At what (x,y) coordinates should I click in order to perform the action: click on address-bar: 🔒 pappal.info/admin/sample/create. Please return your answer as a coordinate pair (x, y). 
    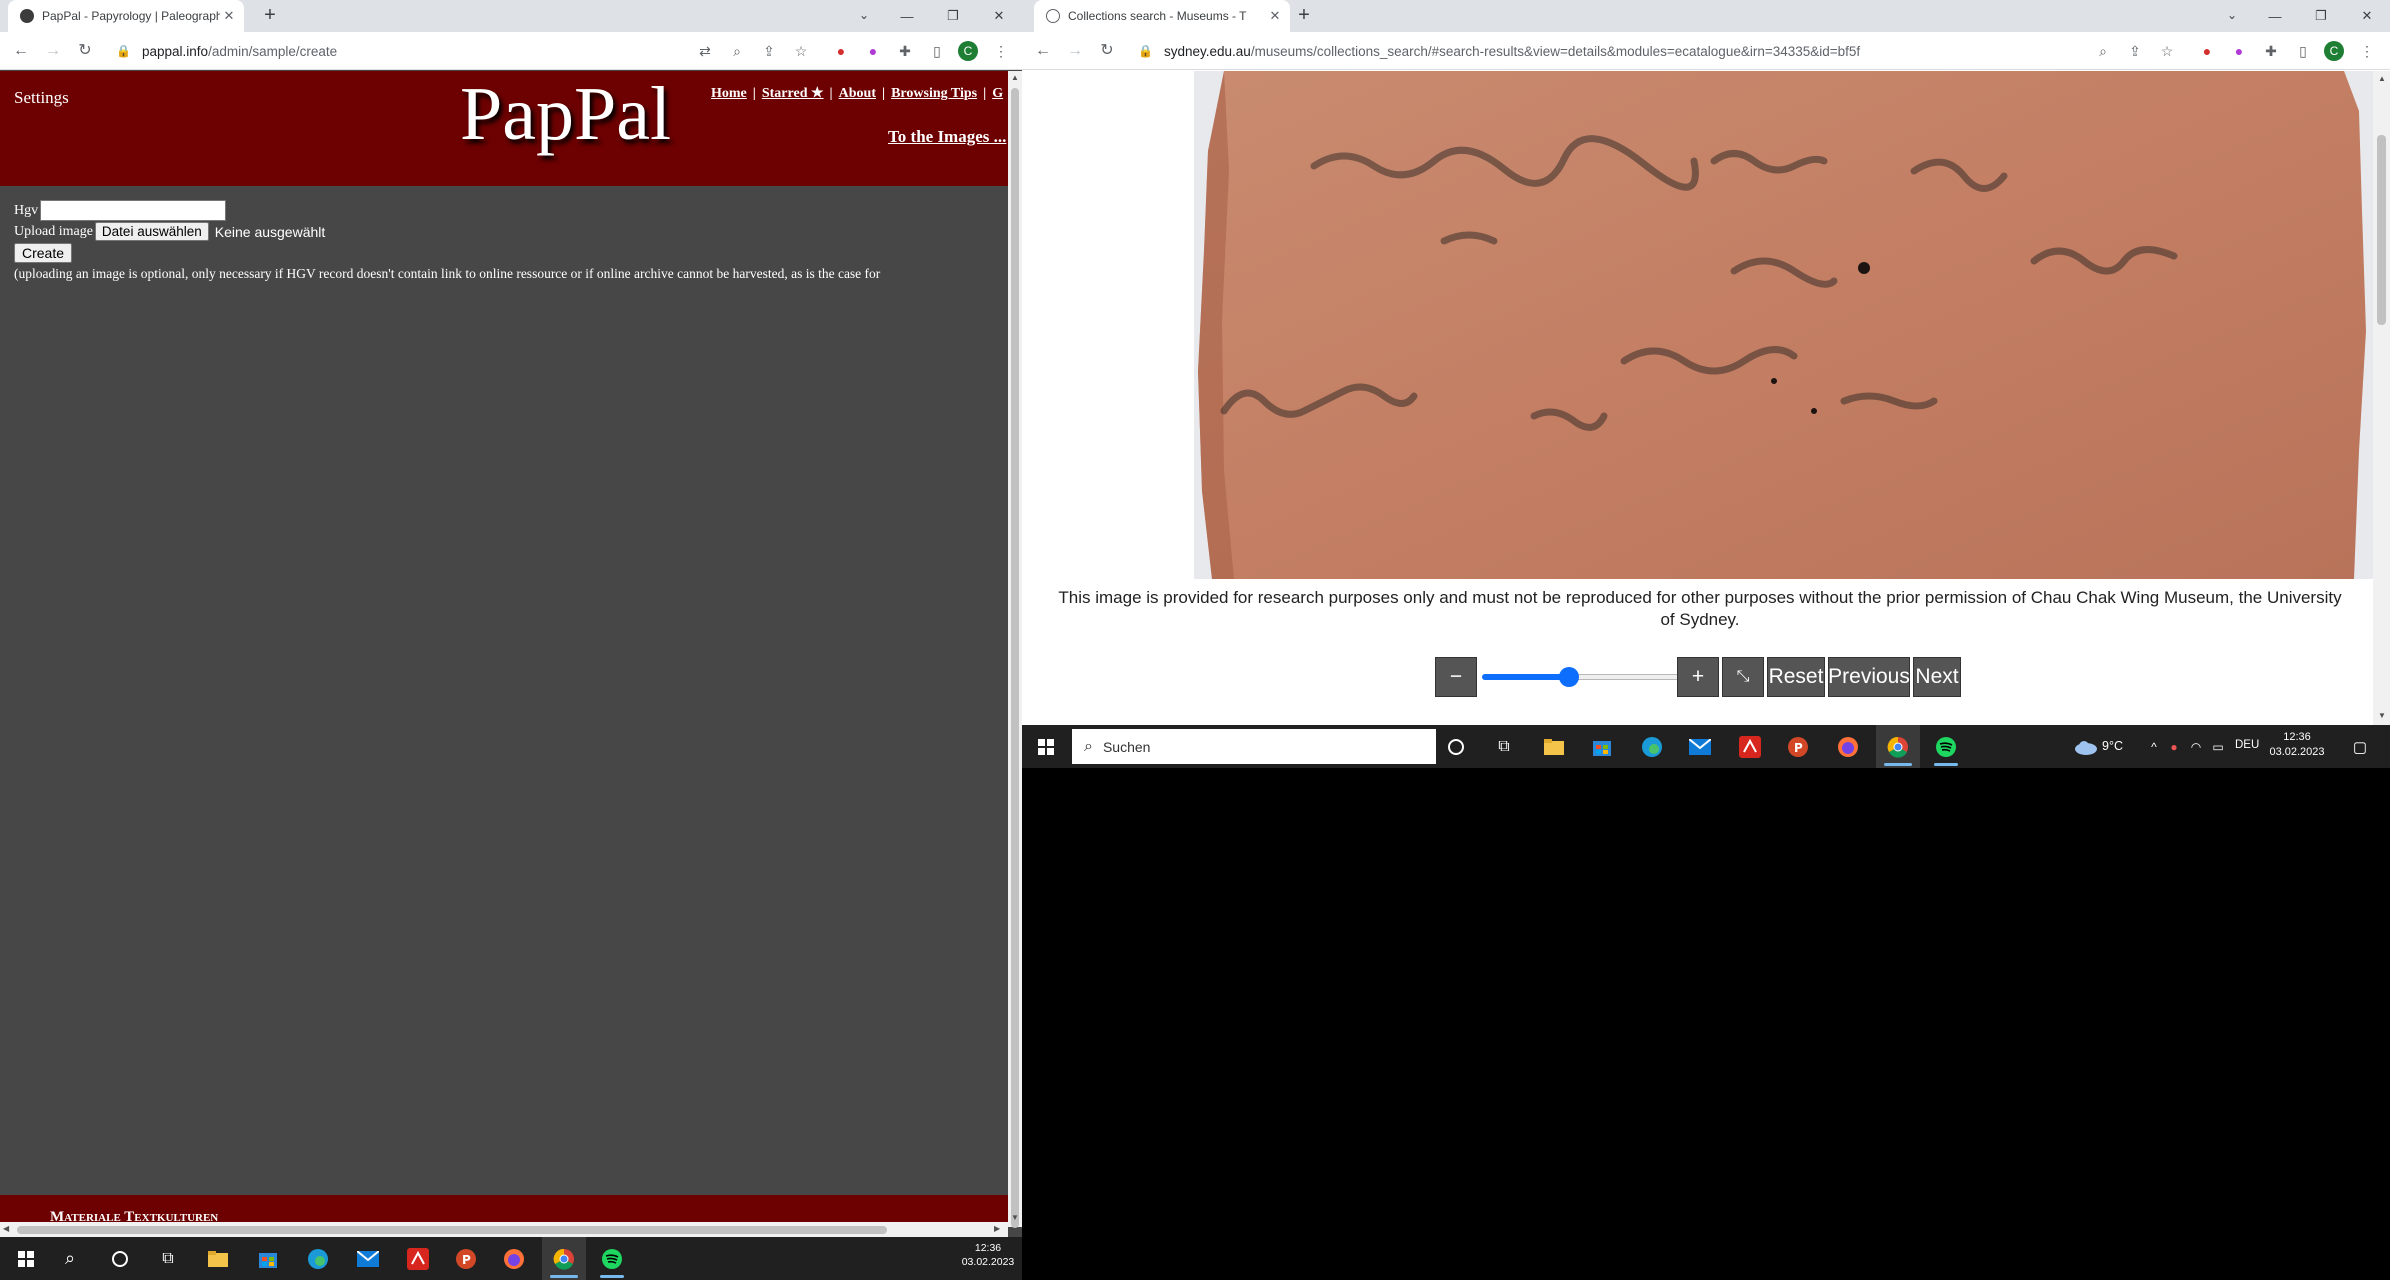
    Looking at the image, I should click on (226, 51).